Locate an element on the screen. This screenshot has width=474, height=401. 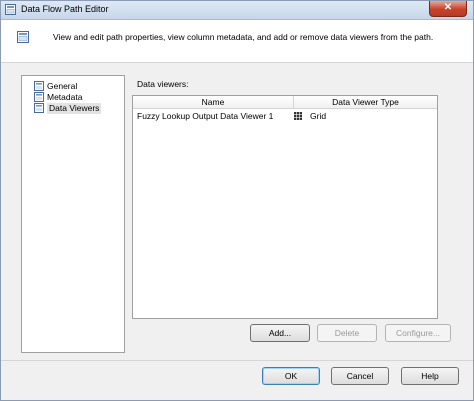
nav-item-label: General is located at coordinates (62, 86).